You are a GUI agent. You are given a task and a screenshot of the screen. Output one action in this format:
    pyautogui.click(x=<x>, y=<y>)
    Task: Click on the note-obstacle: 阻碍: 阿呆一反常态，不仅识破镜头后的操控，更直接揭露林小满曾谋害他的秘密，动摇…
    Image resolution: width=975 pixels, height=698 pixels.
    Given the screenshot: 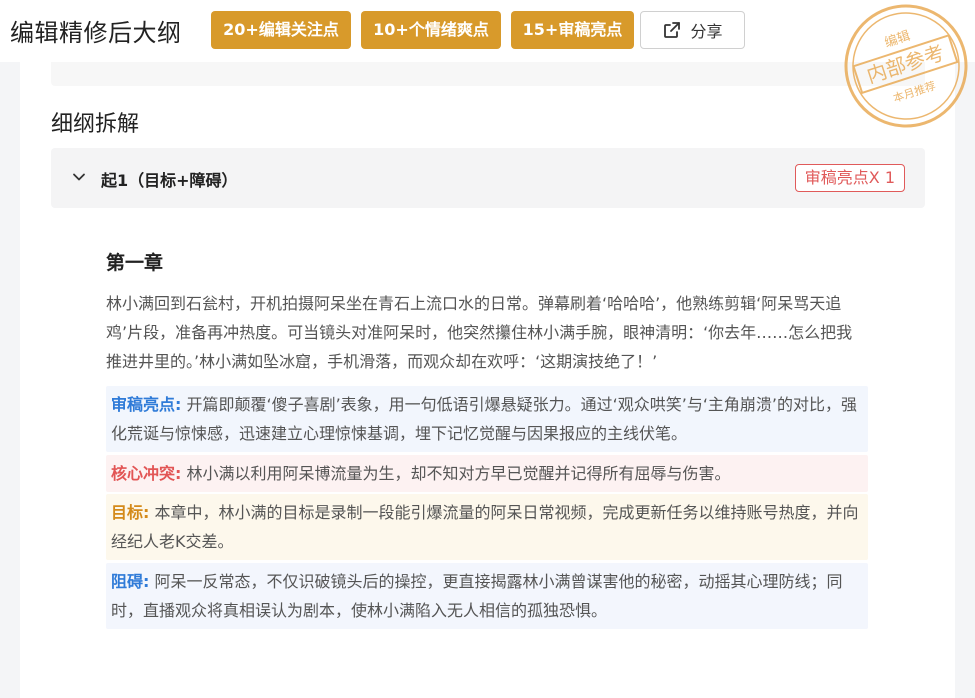 What is the action you would take?
    pyautogui.click(x=487, y=596)
    